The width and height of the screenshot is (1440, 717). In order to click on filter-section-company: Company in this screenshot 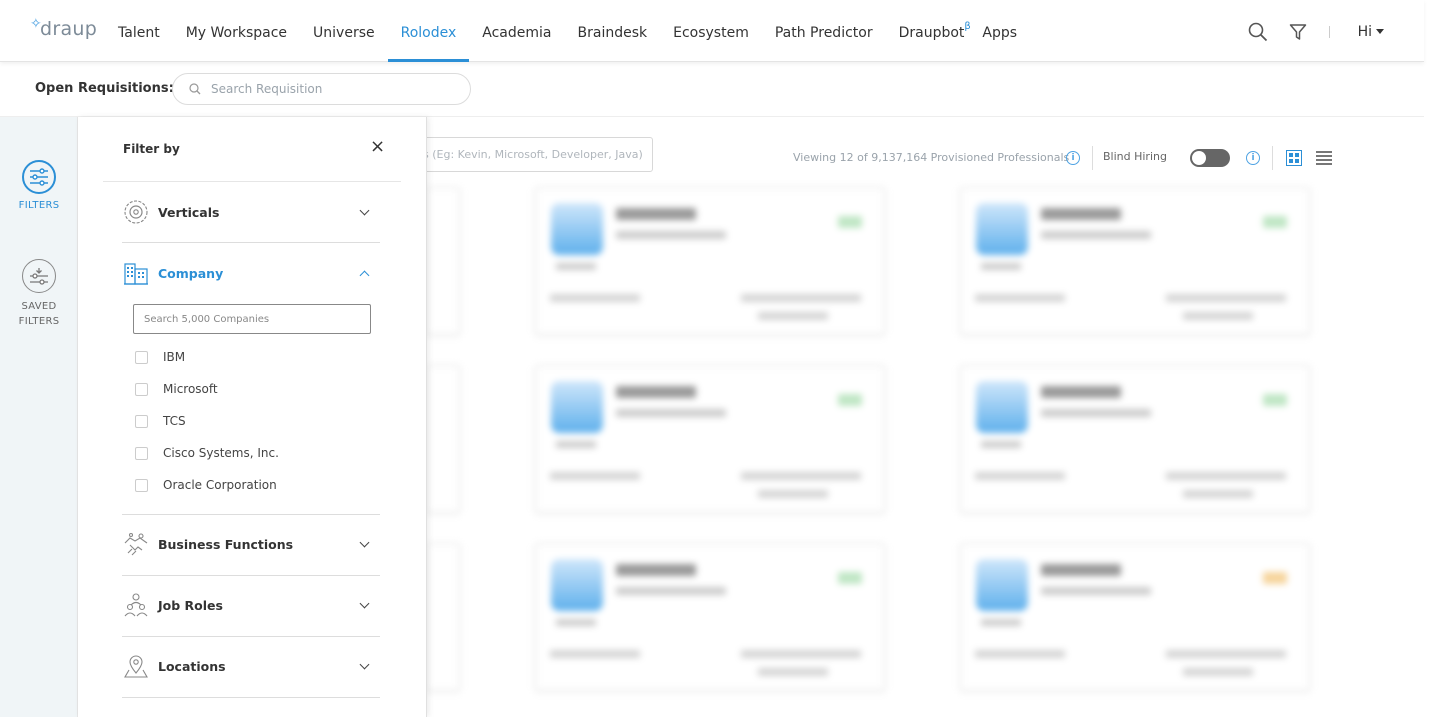, I will do `click(251, 273)`.